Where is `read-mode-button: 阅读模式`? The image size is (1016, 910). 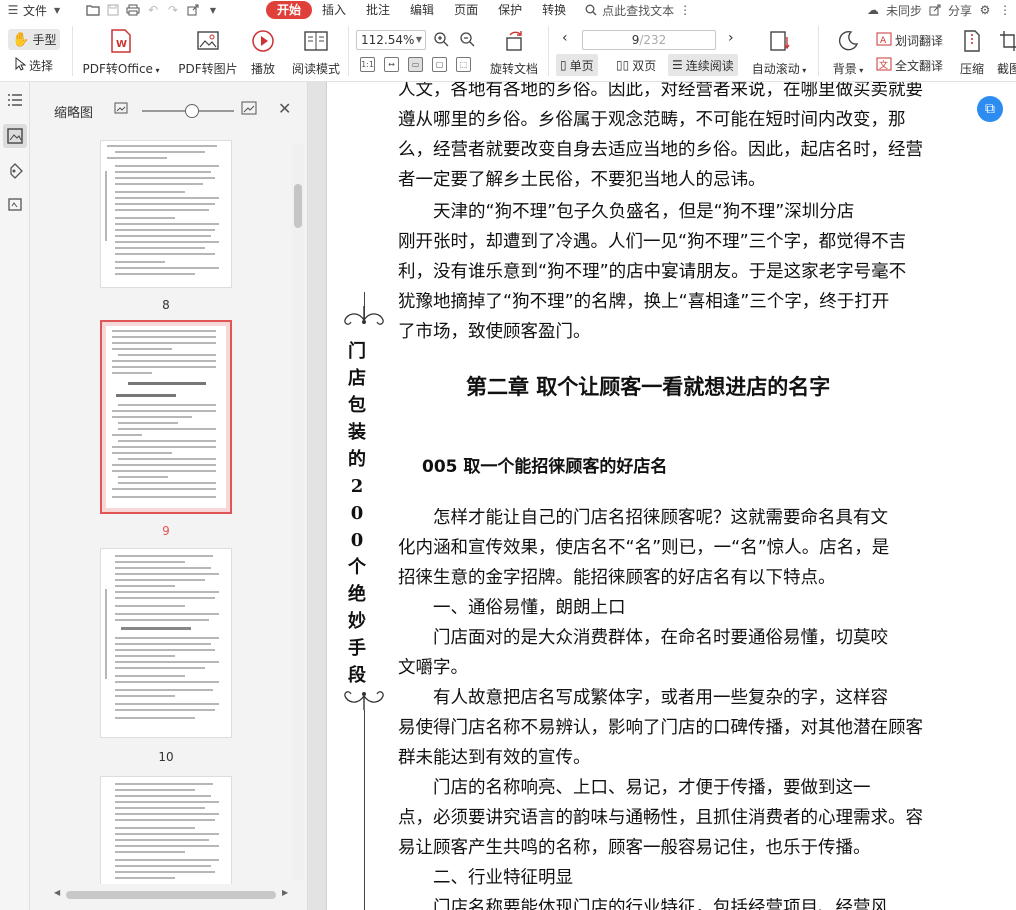
read-mode-button: 阅读模式 is located at coordinates (316, 52).